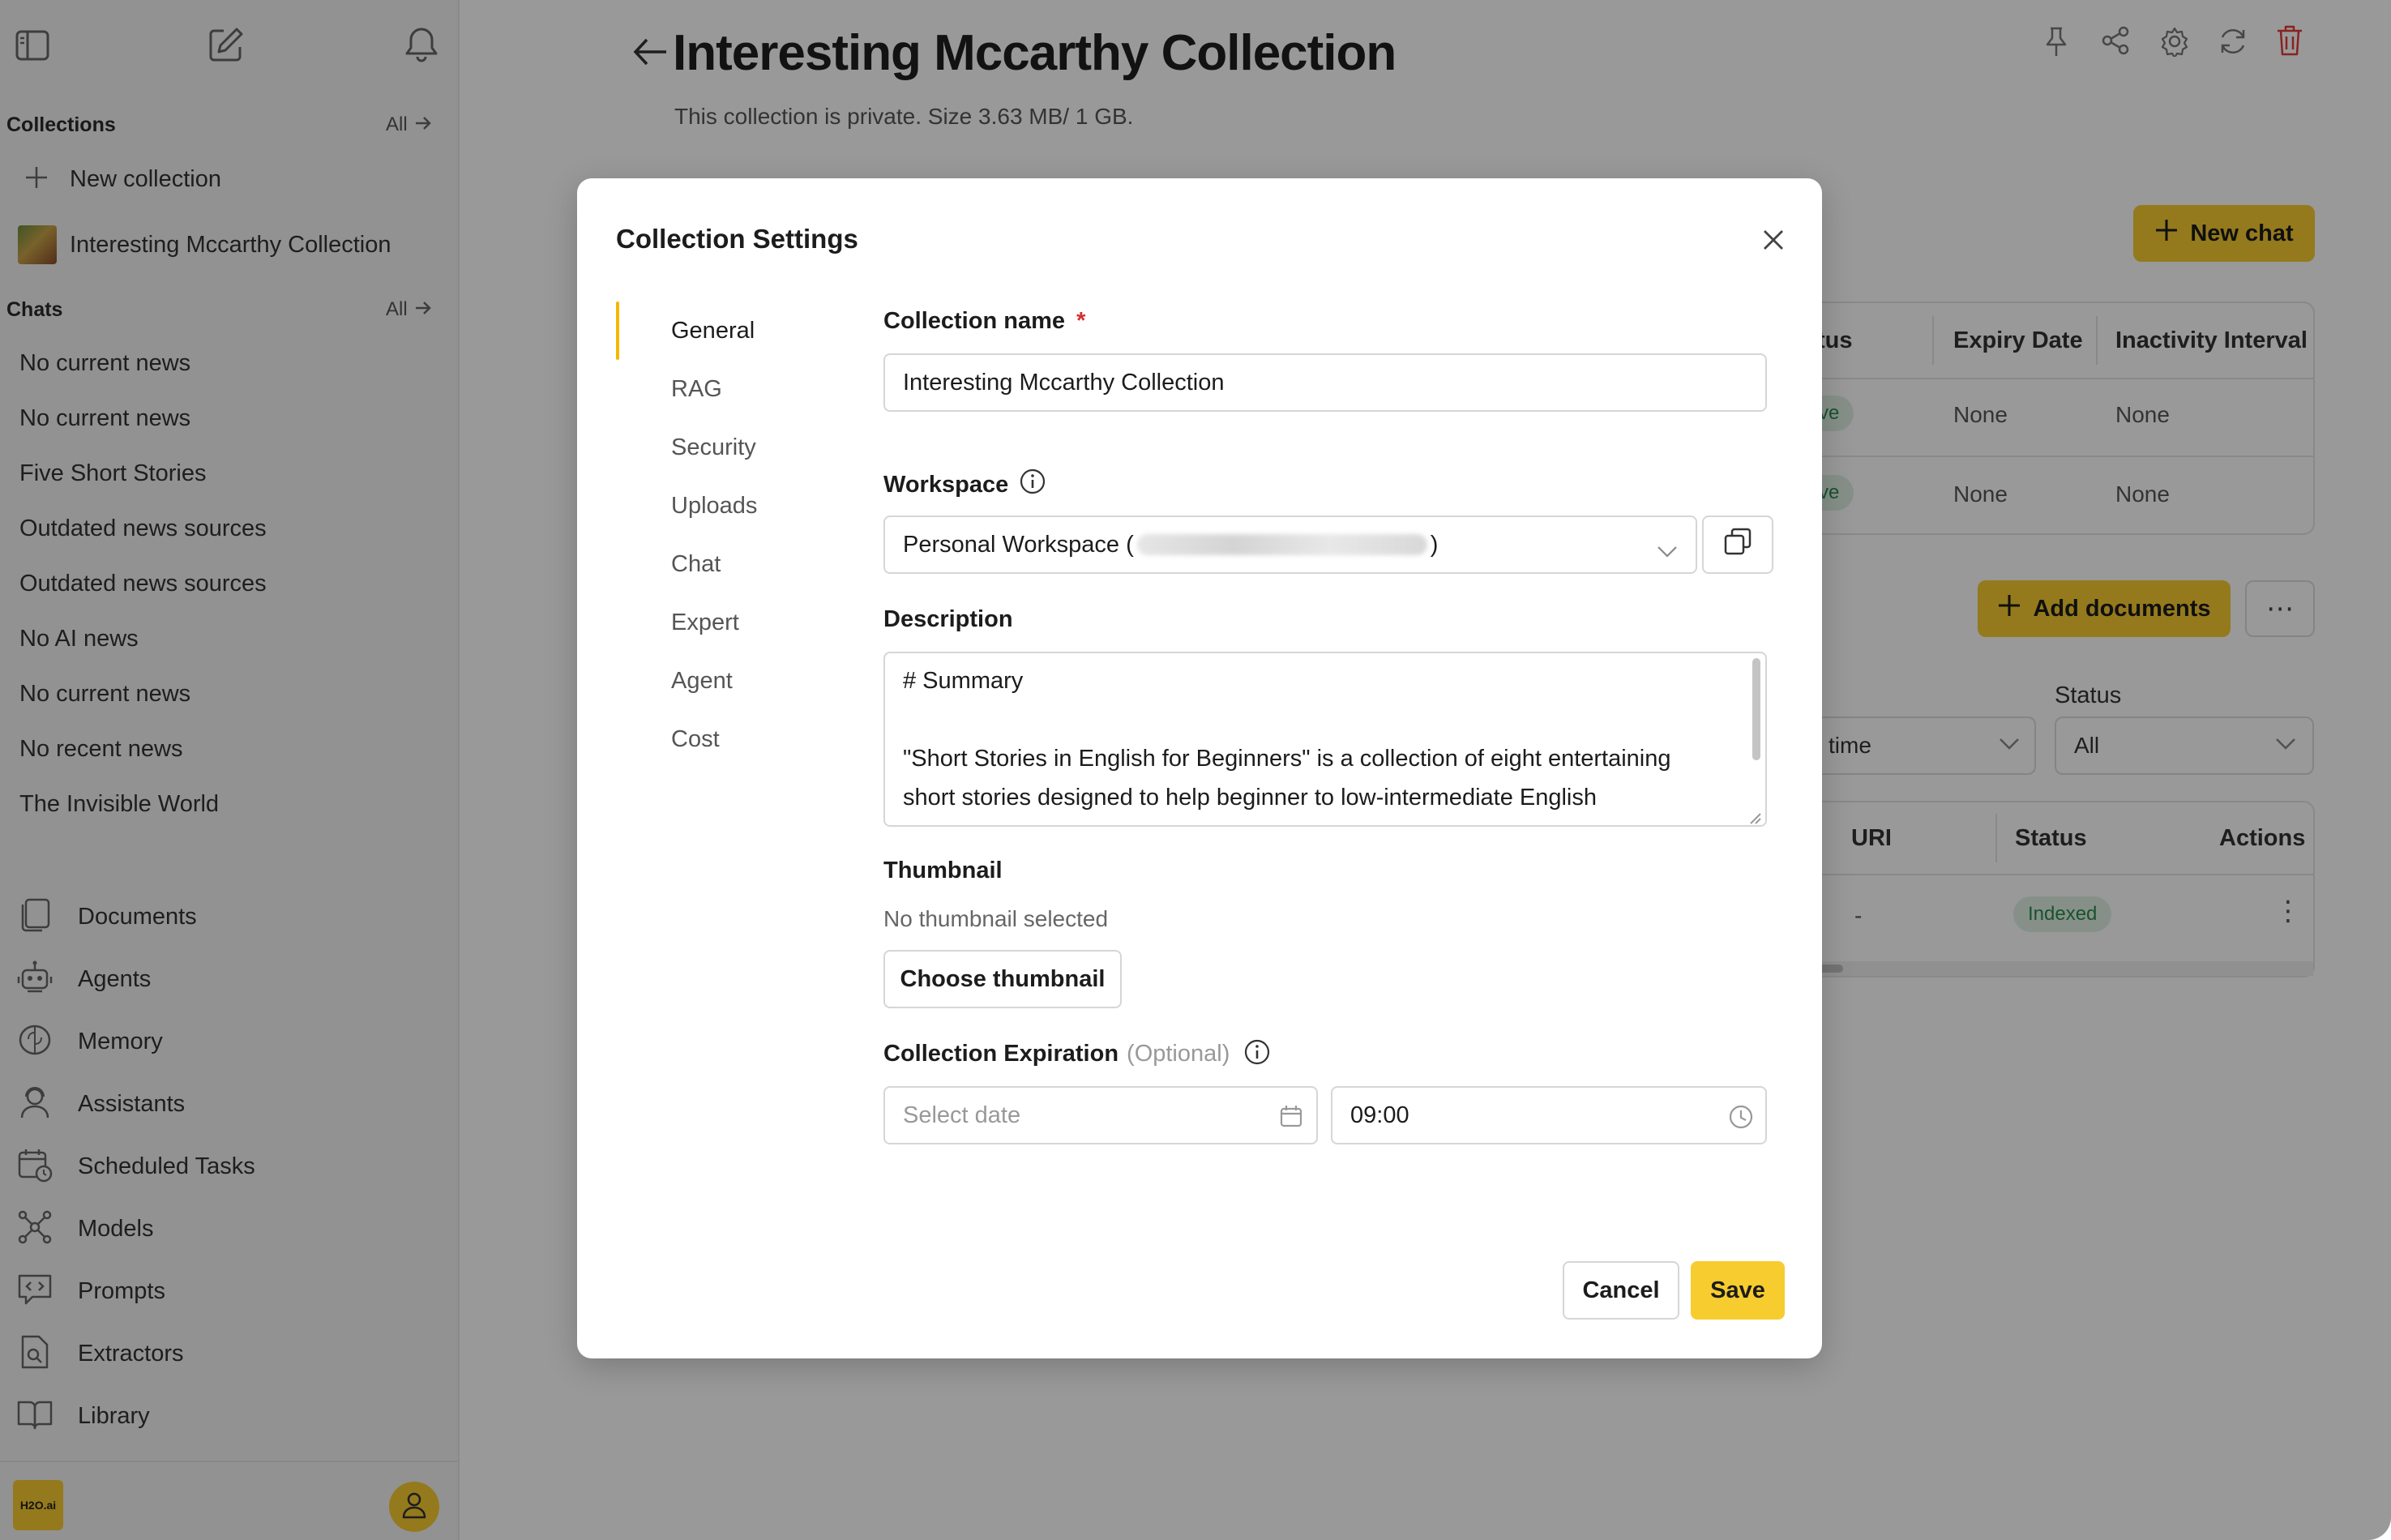 Image resolution: width=2391 pixels, height=1540 pixels. I want to click on workspace-name: Personal Workspace (, so click(1018, 544).